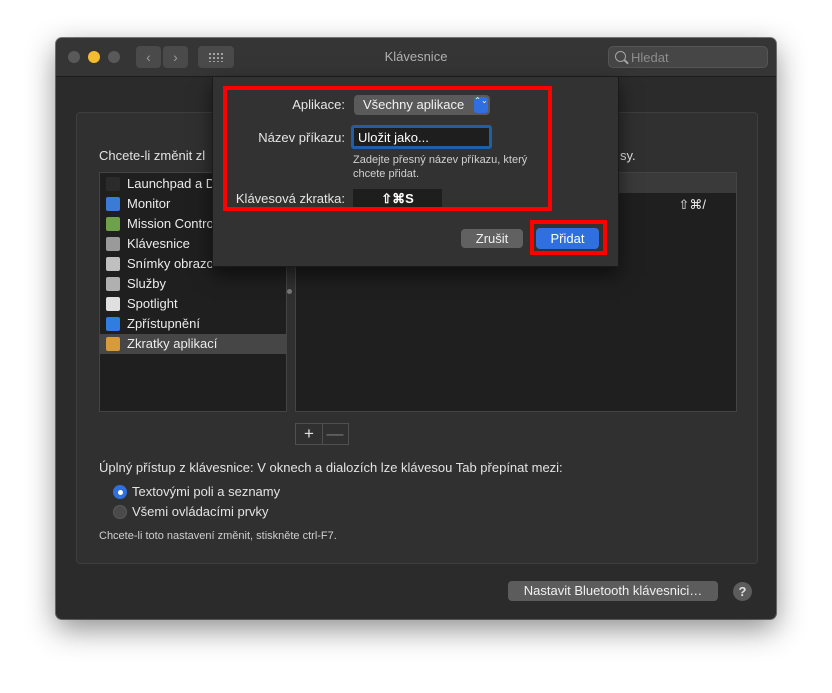 Image resolution: width=832 pixels, height=693 pixels. I want to click on radio-all-controls-label: Všemi ovládacími prvky, so click(200, 511).